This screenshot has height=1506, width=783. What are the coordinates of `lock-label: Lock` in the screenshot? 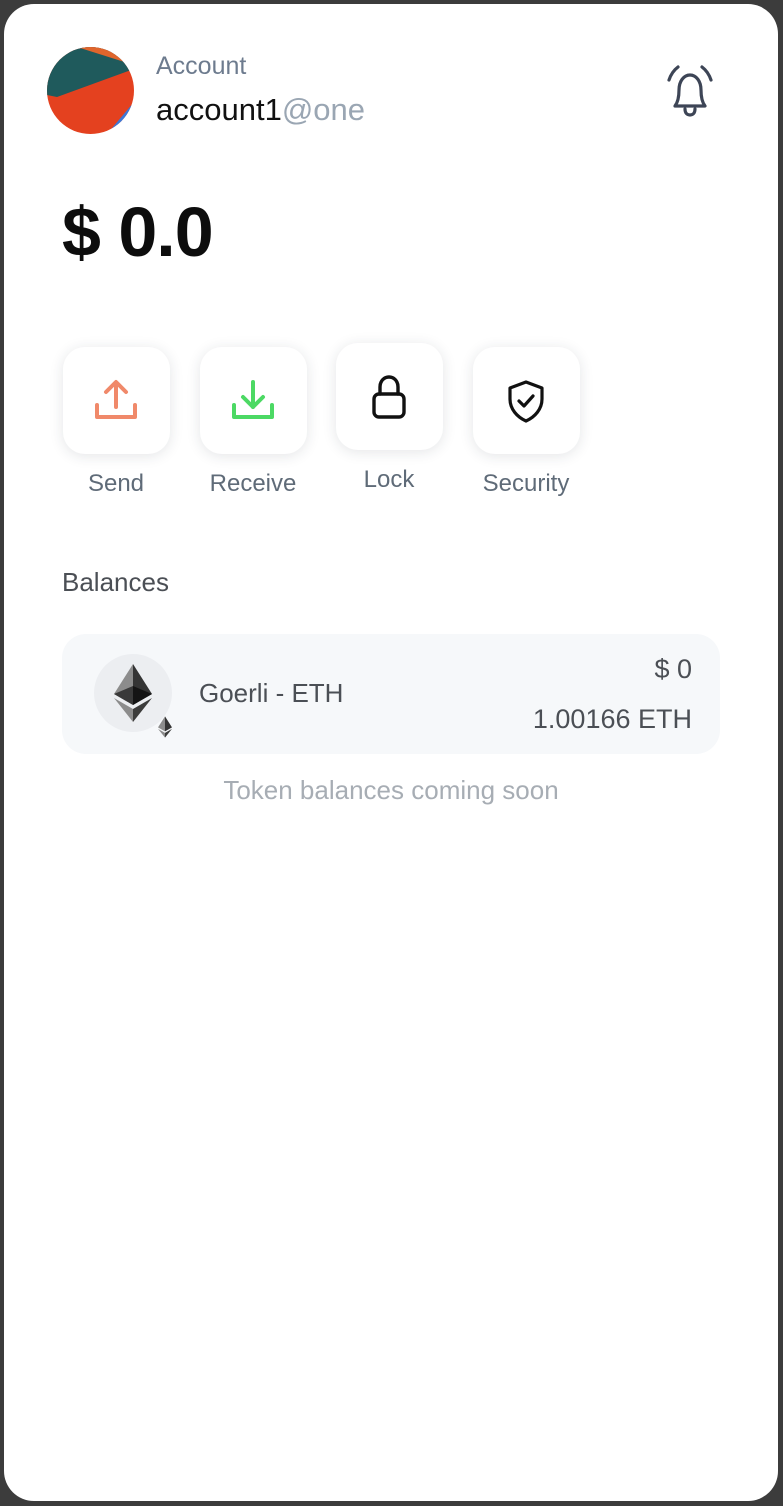 It's located at (389, 479).